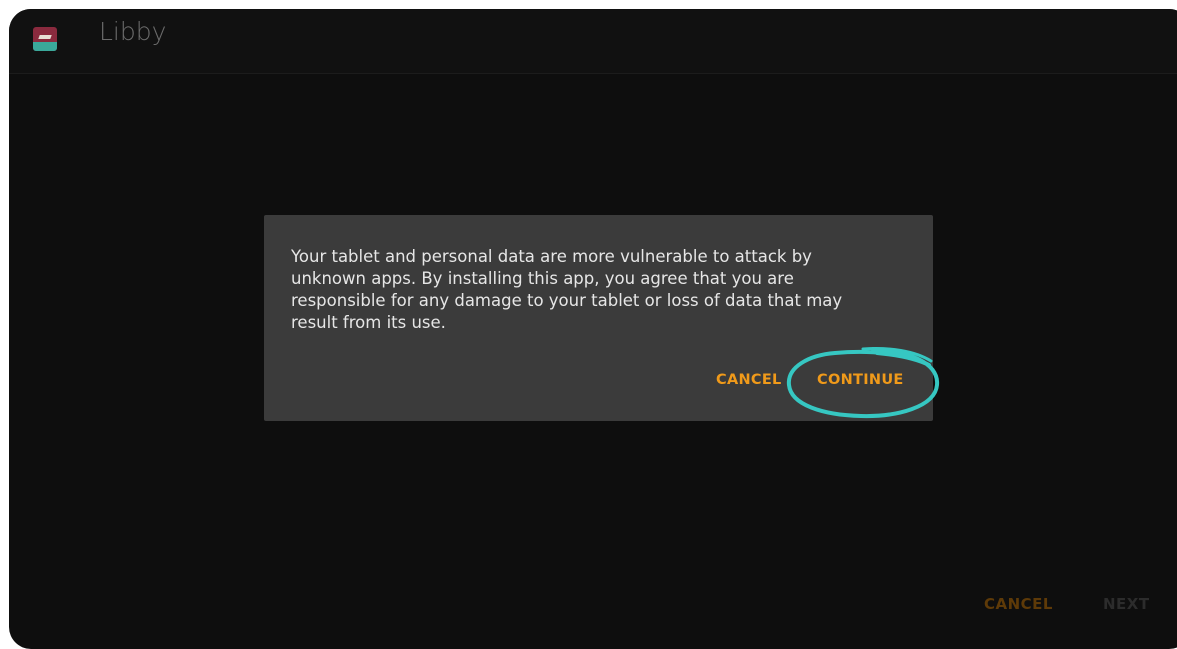 This screenshot has width=1177, height=649. Describe the element at coordinates (860, 380) in the screenshot. I see `dialog-continue-button: CONTINUE` at that location.